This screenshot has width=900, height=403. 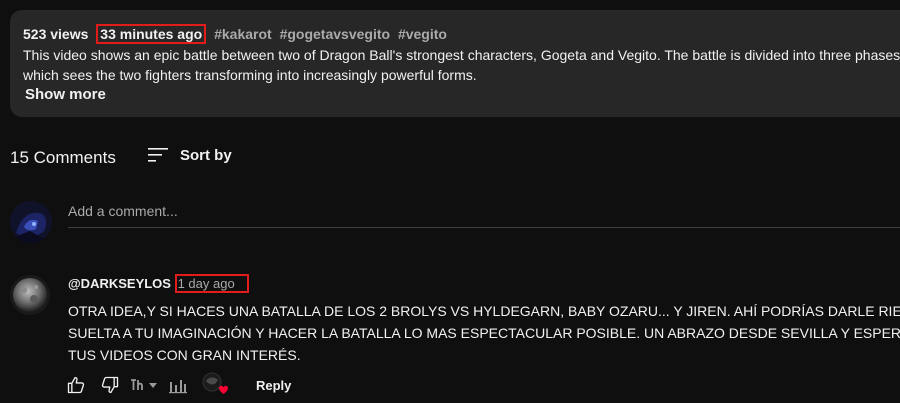 I want to click on view-count: 523 views, so click(x=56, y=34).